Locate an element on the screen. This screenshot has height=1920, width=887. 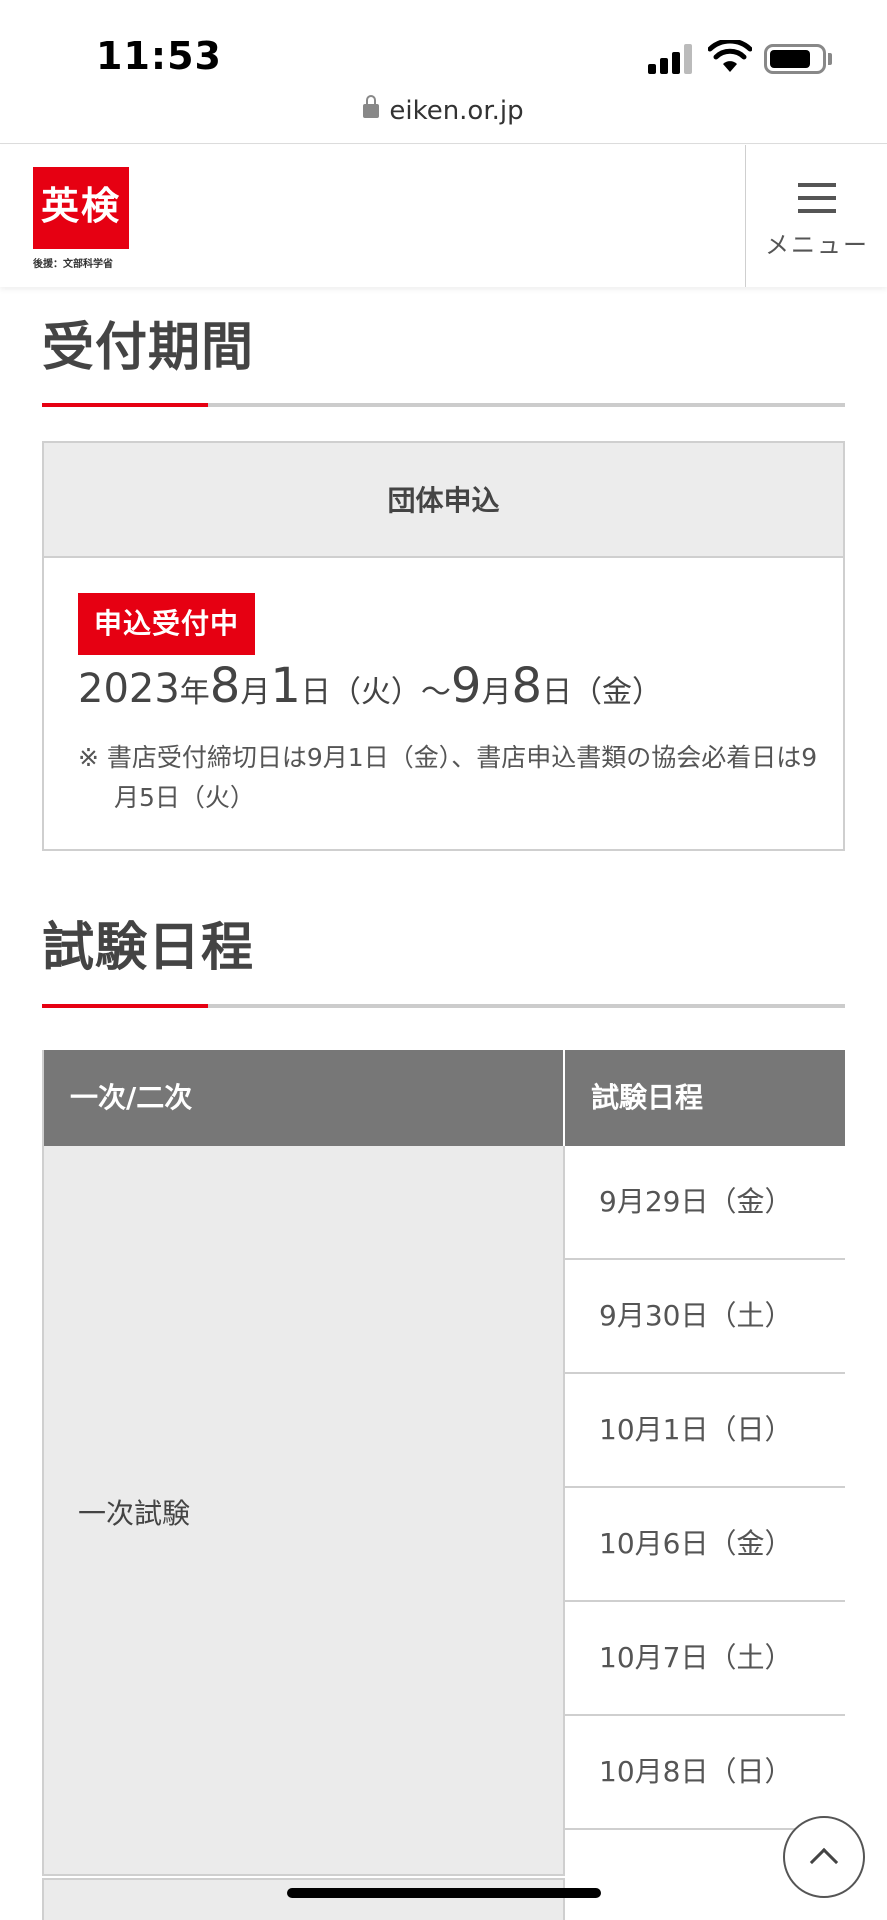
schedule-section-title: 試験日程 is located at coordinates (148, 948).